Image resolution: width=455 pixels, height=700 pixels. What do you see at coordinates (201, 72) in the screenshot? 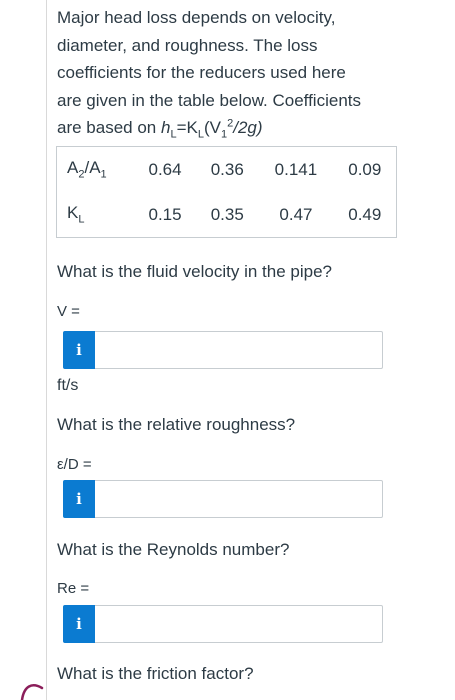
I see `intro-line-3: coefficients for the reducers used here` at bounding box center [201, 72].